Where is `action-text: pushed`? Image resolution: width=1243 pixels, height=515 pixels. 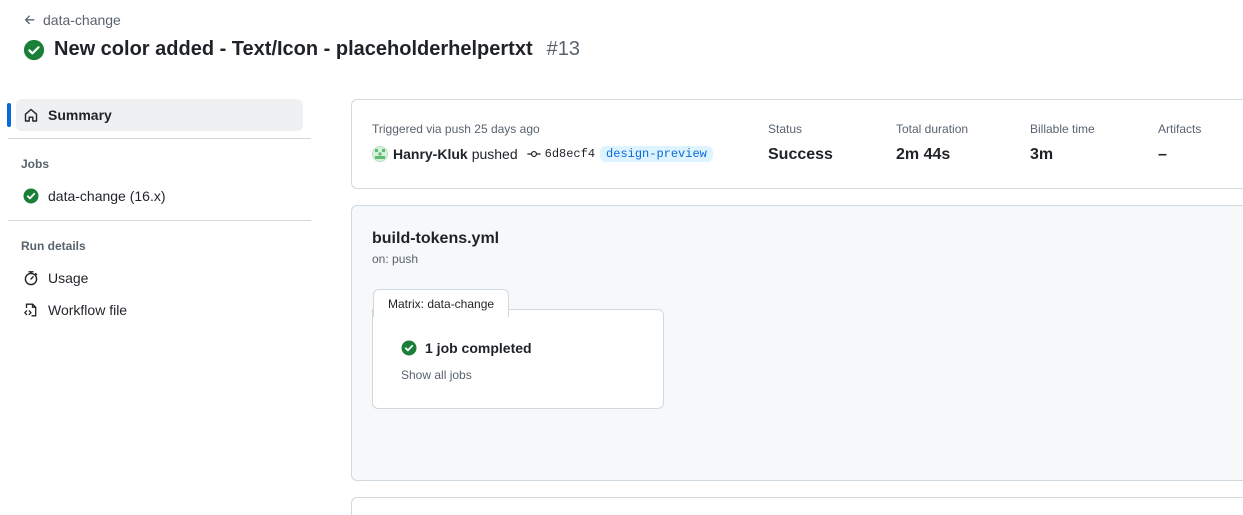 action-text: pushed is located at coordinates (494, 154).